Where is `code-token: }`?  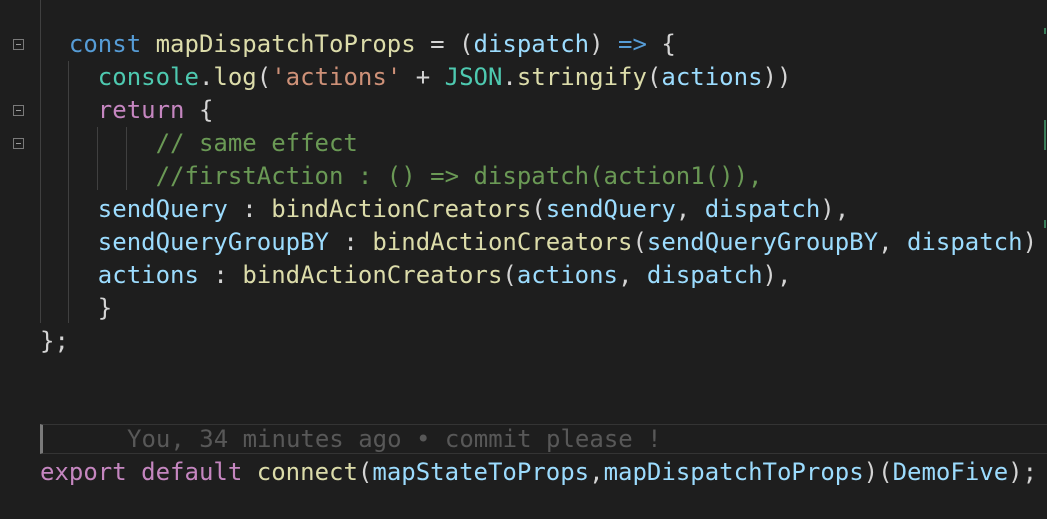 code-token: } is located at coordinates (105, 308).